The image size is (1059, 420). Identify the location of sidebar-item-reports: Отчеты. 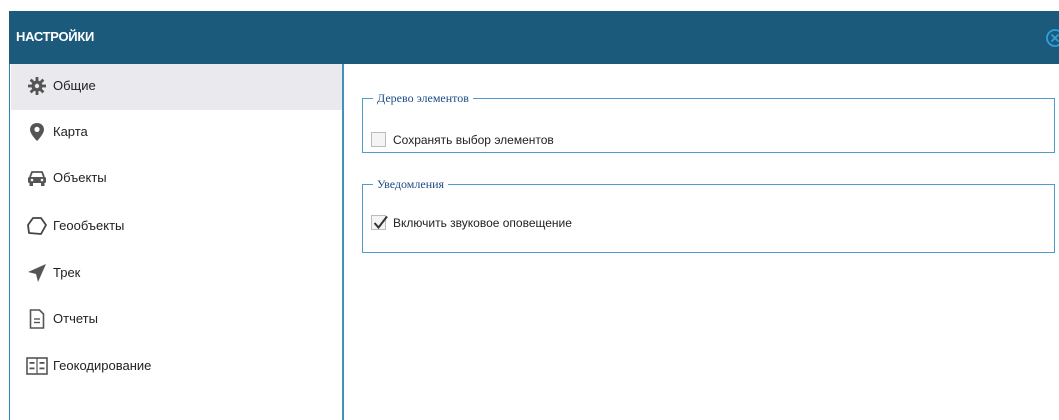
(176, 320).